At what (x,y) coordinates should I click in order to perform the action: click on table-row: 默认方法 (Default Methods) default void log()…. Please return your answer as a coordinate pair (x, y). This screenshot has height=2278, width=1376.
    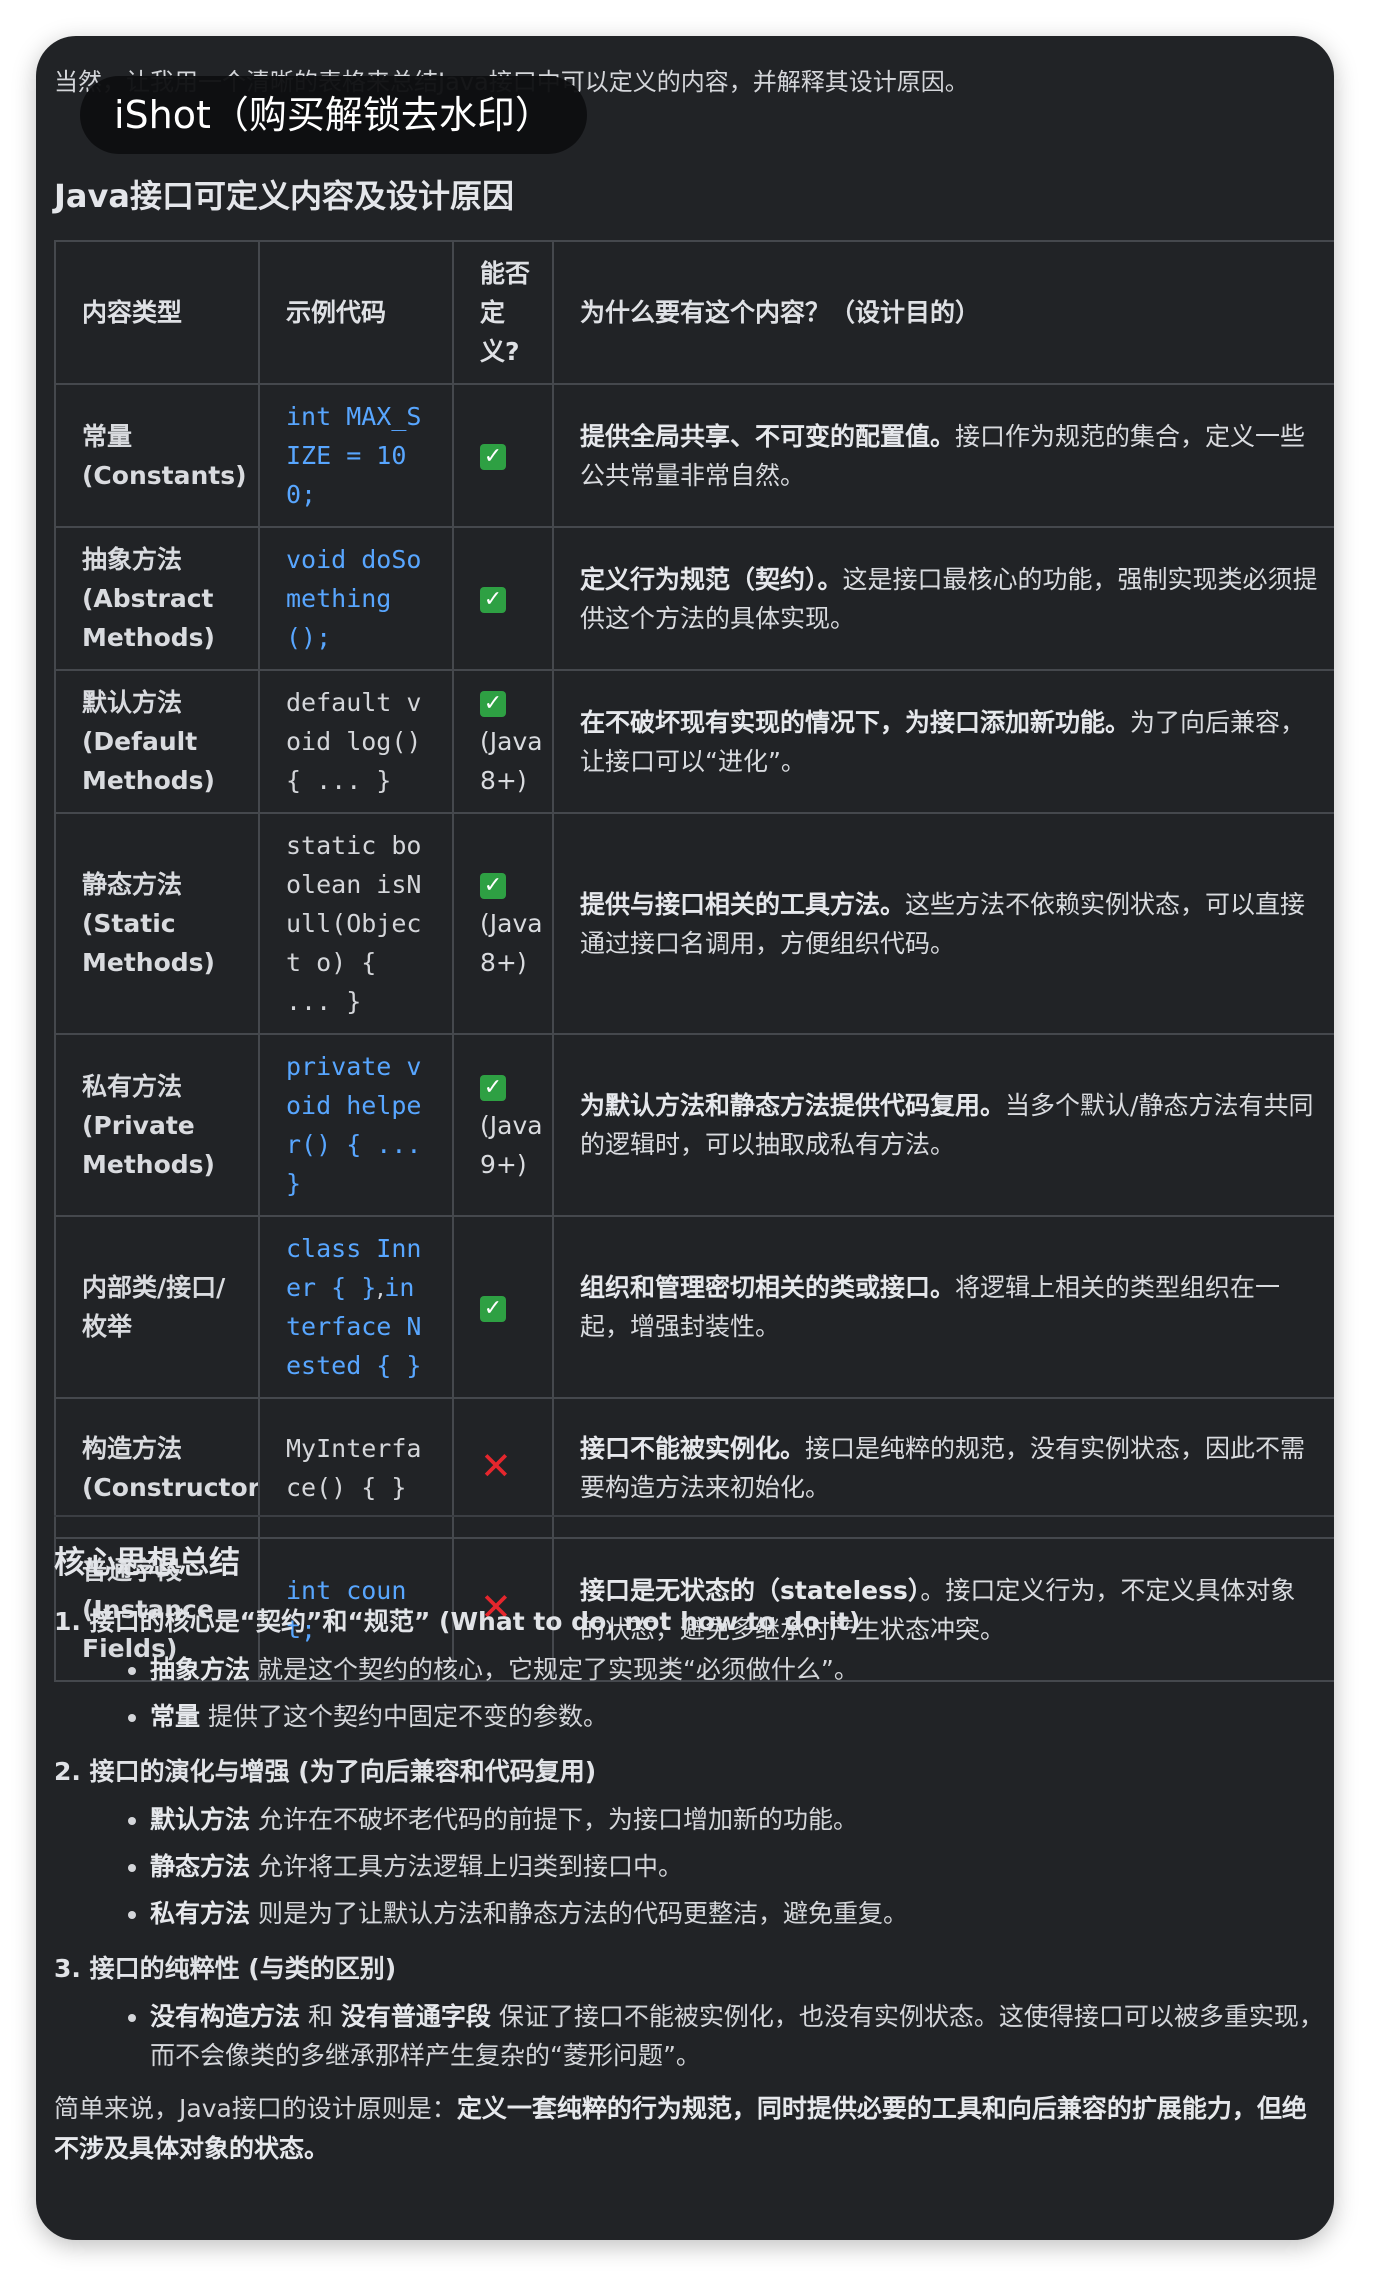
    Looking at the image, I should click on (694, 741).